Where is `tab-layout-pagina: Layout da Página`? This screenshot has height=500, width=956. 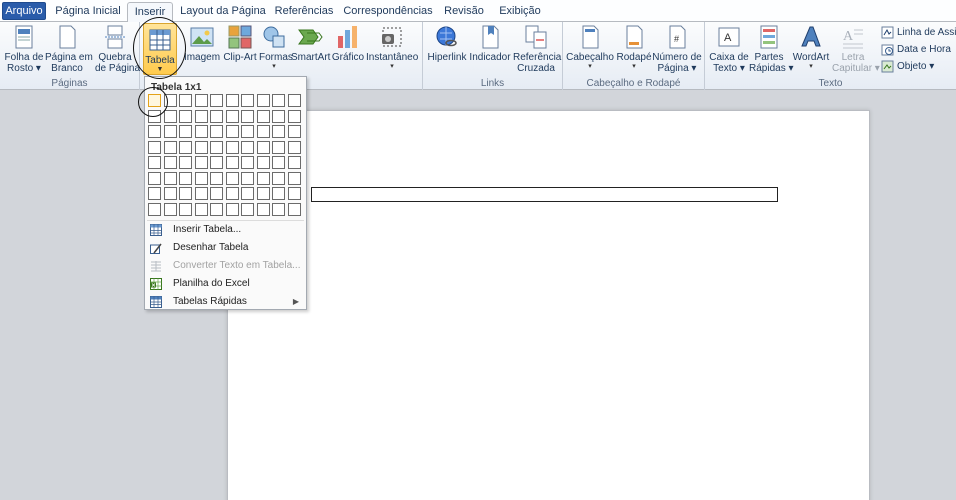
tab-layout-pagina: Layout da Página is located at coordinates (223, 12).